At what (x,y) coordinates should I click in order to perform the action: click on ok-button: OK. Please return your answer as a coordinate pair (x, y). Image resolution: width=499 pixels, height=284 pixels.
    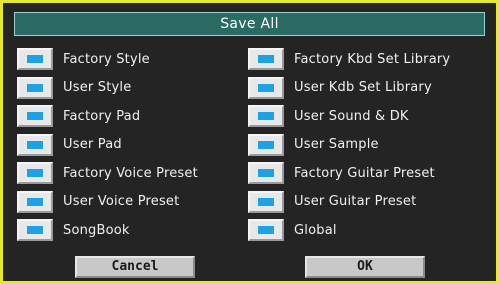
    Looking at the image, I should click on (365, 267).